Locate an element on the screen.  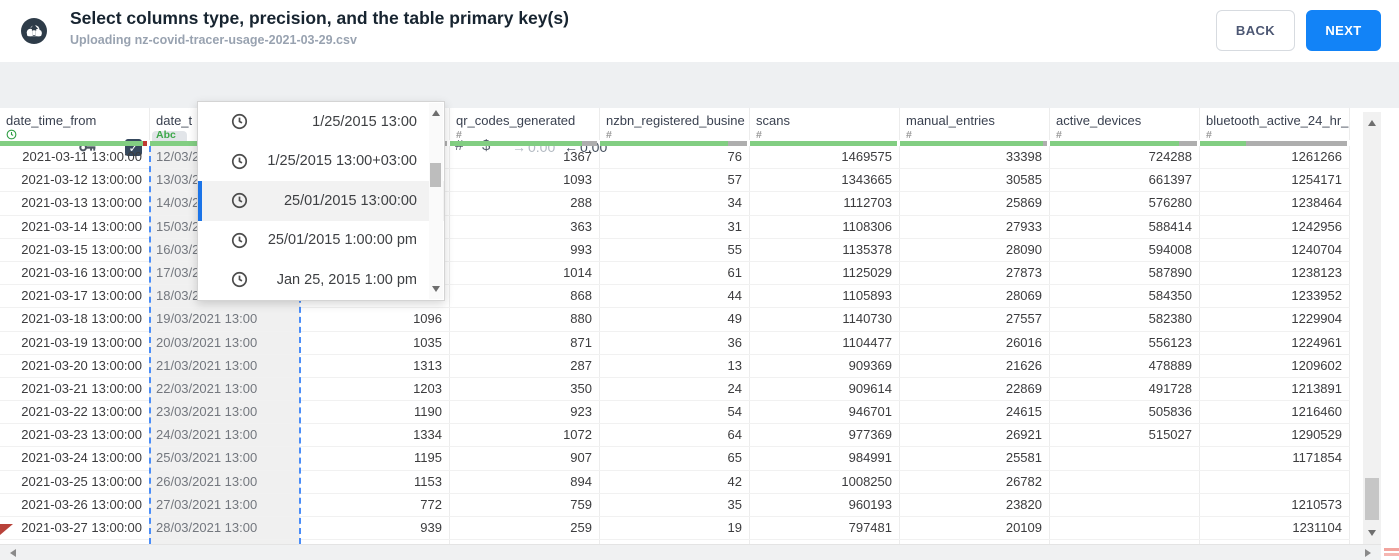
table-cell: 27557 is located at coordinates (975, 319).